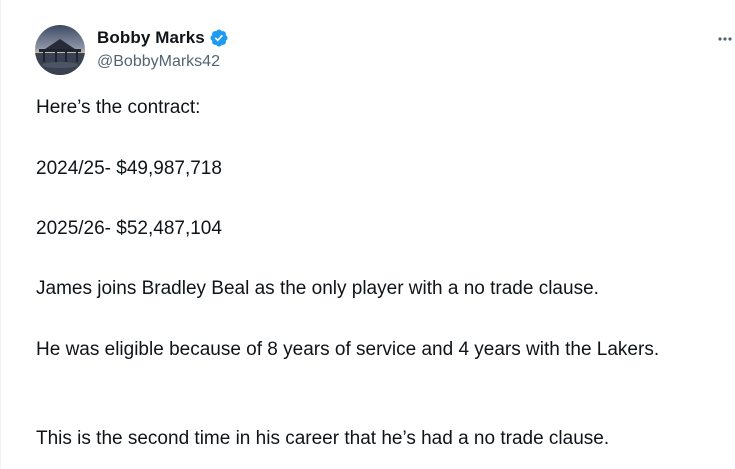 This screenshot has height=469, width=735. What do you see at coordinates (158, 62) in the screenshot?
I see `author-handle: @BobbyMarks42` at bounding box center [158, 62].